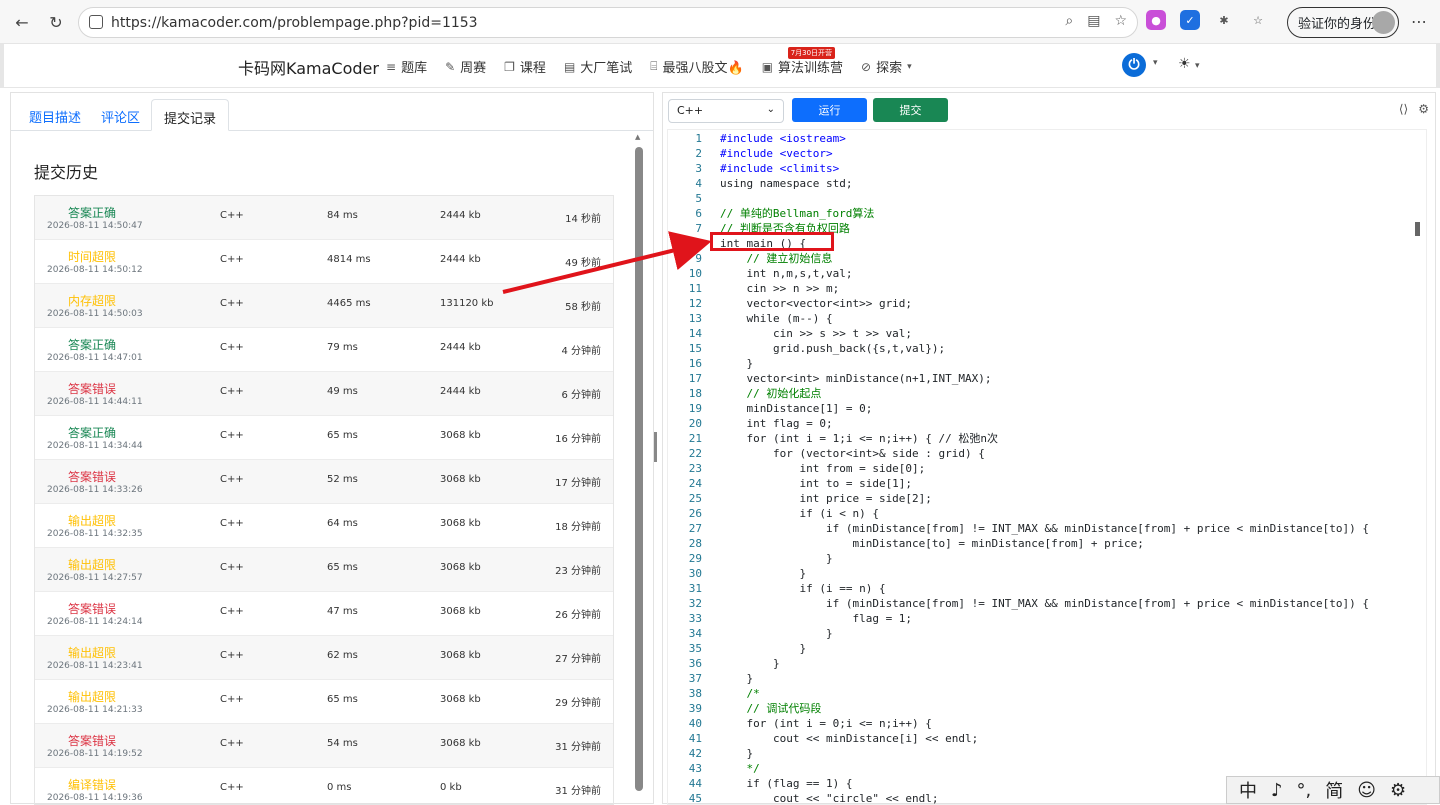  Describe the element at coordinates (695, 558) in the screenshot. I see `line-number: 29` at that location.